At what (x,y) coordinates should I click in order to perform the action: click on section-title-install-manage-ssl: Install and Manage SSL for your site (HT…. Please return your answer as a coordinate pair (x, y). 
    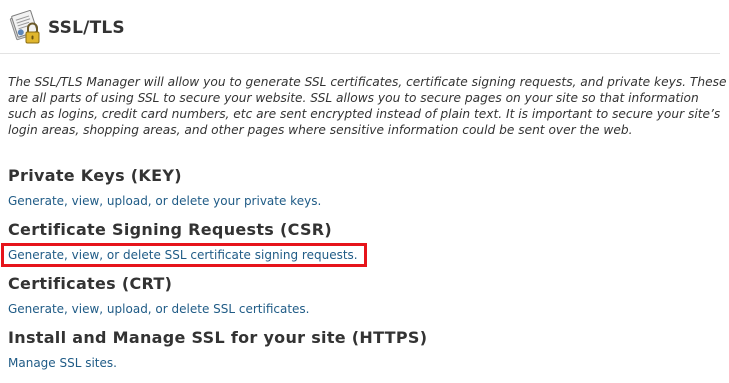
    Looking at the image, I should click on (218, 337).